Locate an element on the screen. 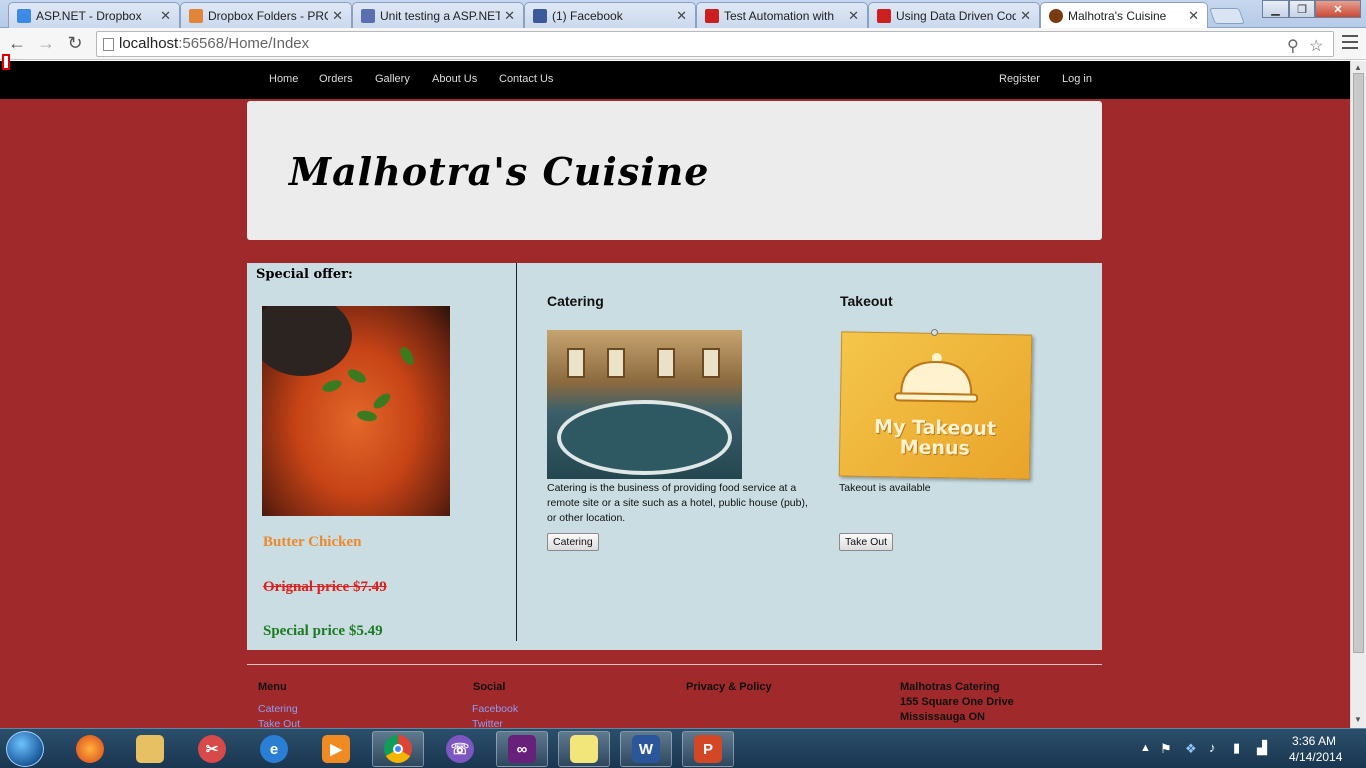 This screenshot has width=1366, height=768. scroll-down-icon: ▼ is located at coordinates (1358, 719).